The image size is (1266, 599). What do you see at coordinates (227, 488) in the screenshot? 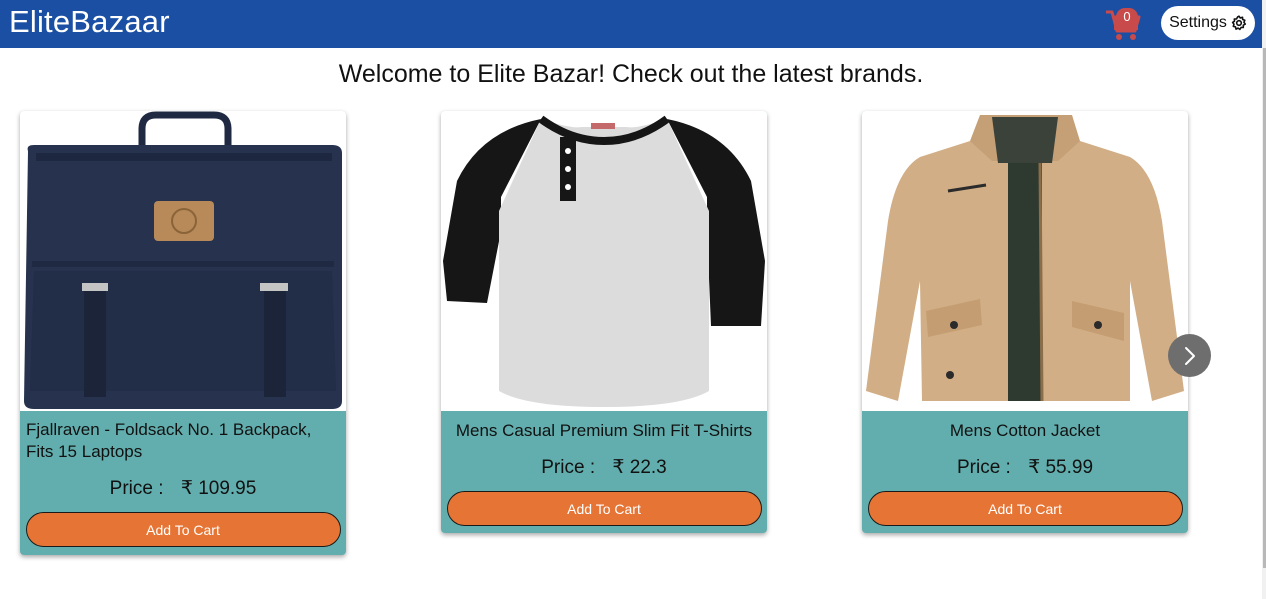
I see `price-value: 109.95` at bounding box center [227, 488].